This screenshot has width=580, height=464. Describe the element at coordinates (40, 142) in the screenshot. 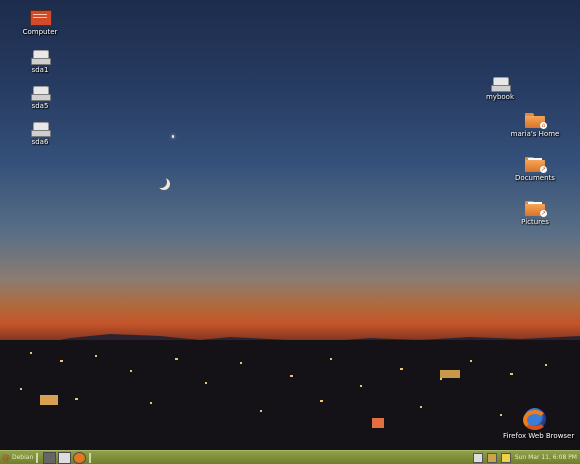

I see `sda6-label: sda6` at that location.